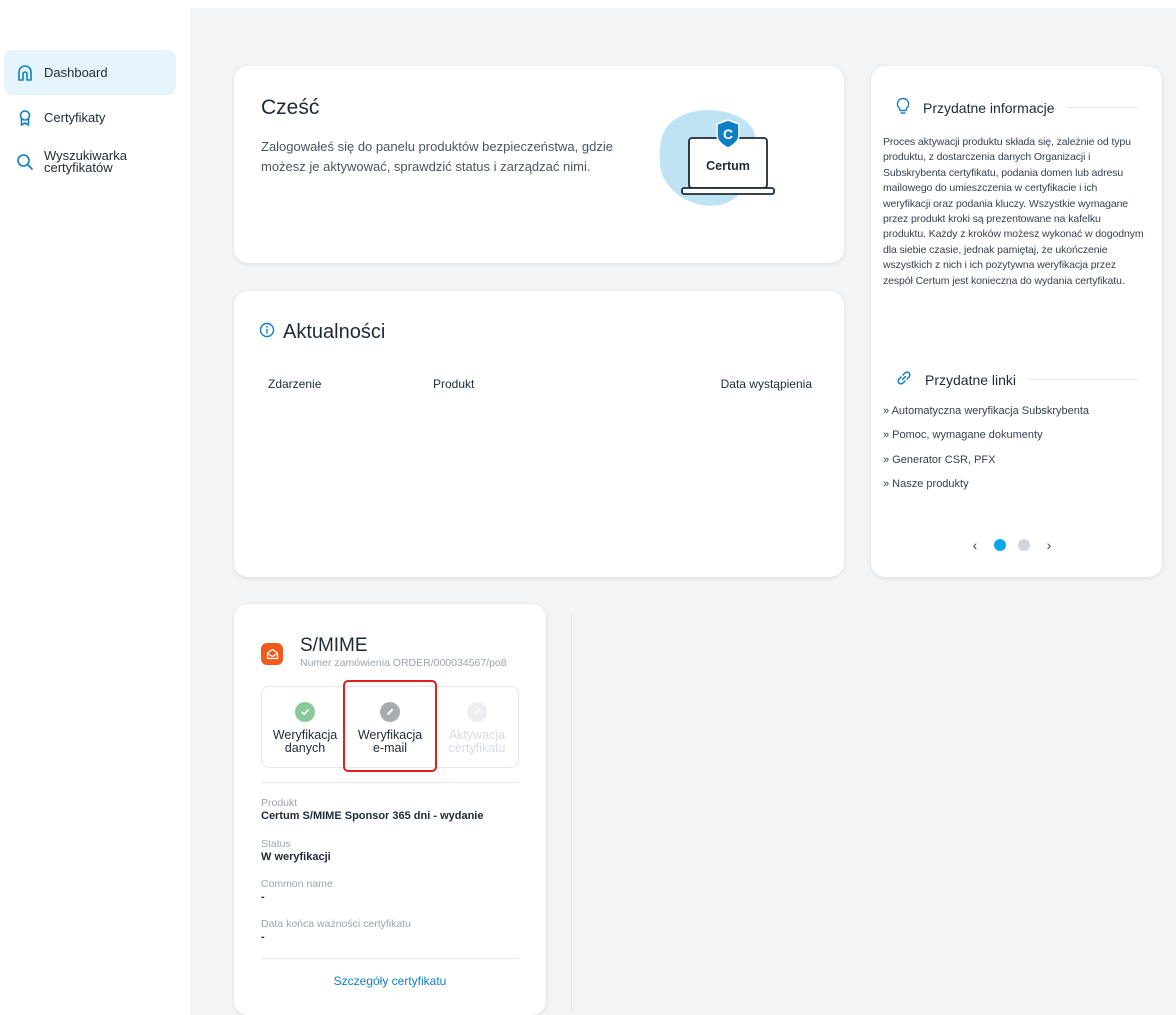  What do you see at coordinates (279, 803) in the screenshot?
I see `product-label: Produkt` at bounding box center [279, 803].